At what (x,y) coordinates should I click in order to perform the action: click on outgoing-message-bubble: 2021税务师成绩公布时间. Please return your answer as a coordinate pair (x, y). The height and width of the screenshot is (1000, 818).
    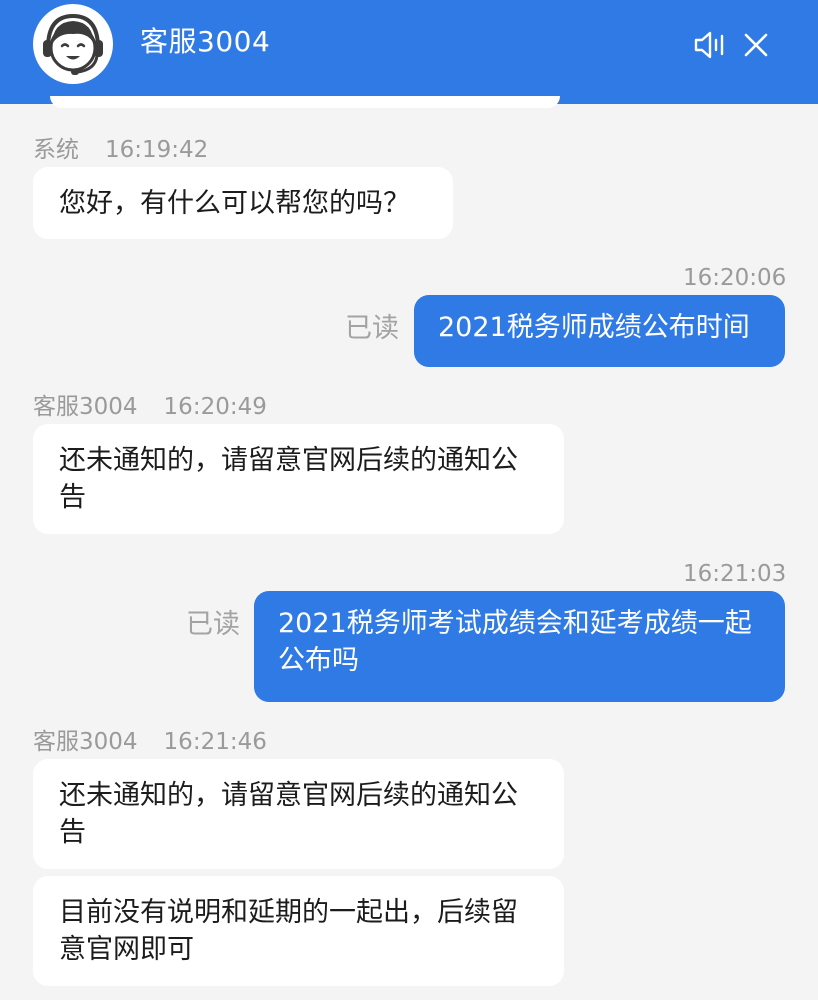
    Looking at the image, I should click on (599, 331).